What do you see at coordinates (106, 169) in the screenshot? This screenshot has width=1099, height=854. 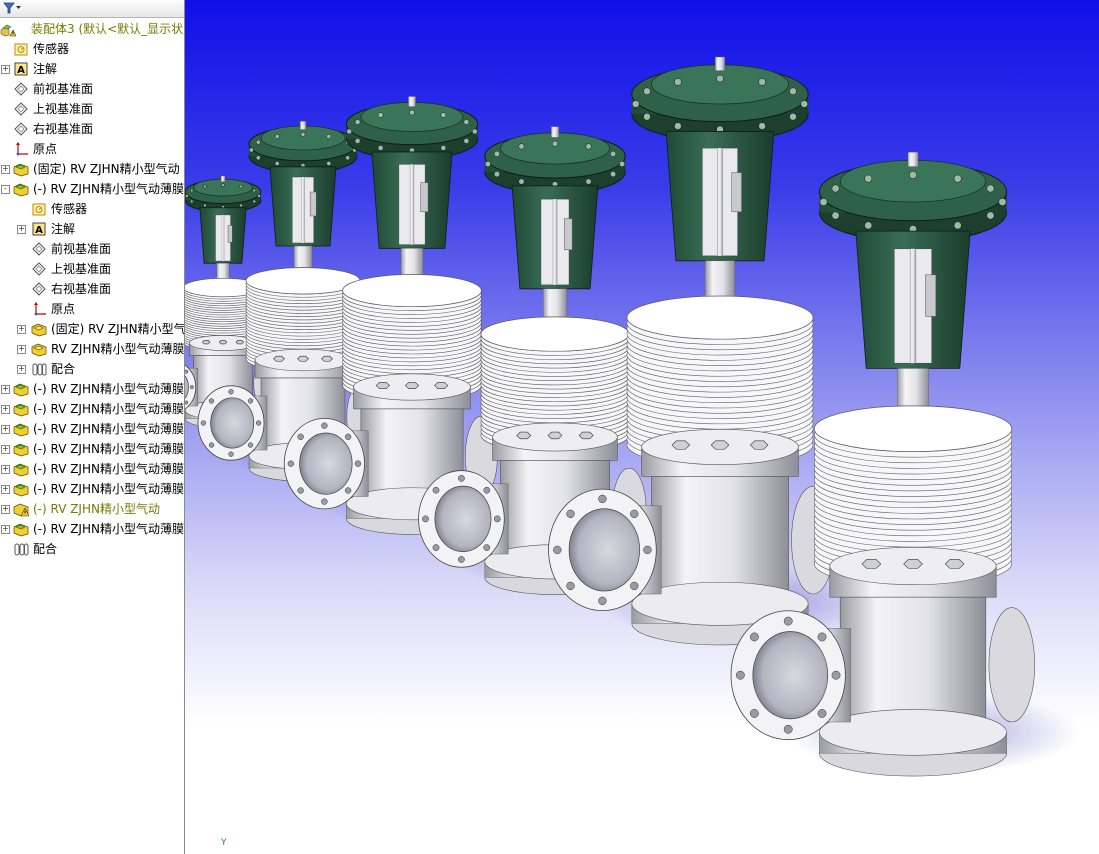 I see `tree-item-label: (固定) RV ZJHN精小型气动` at bounding box center [106, 169].